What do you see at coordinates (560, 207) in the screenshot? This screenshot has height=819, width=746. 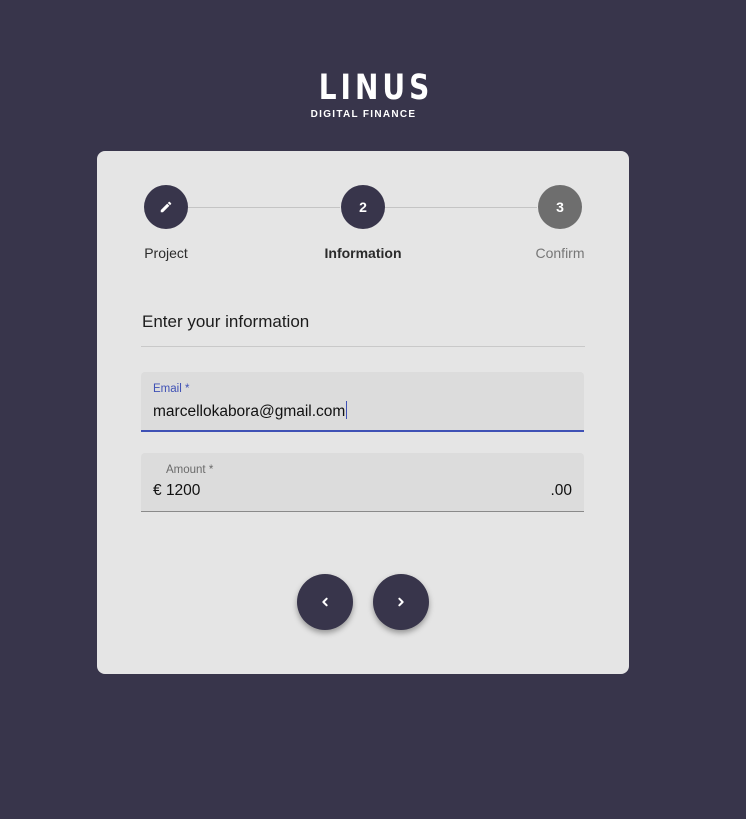 I see `step-3-circle: 3` at bounding box center [560, 207].